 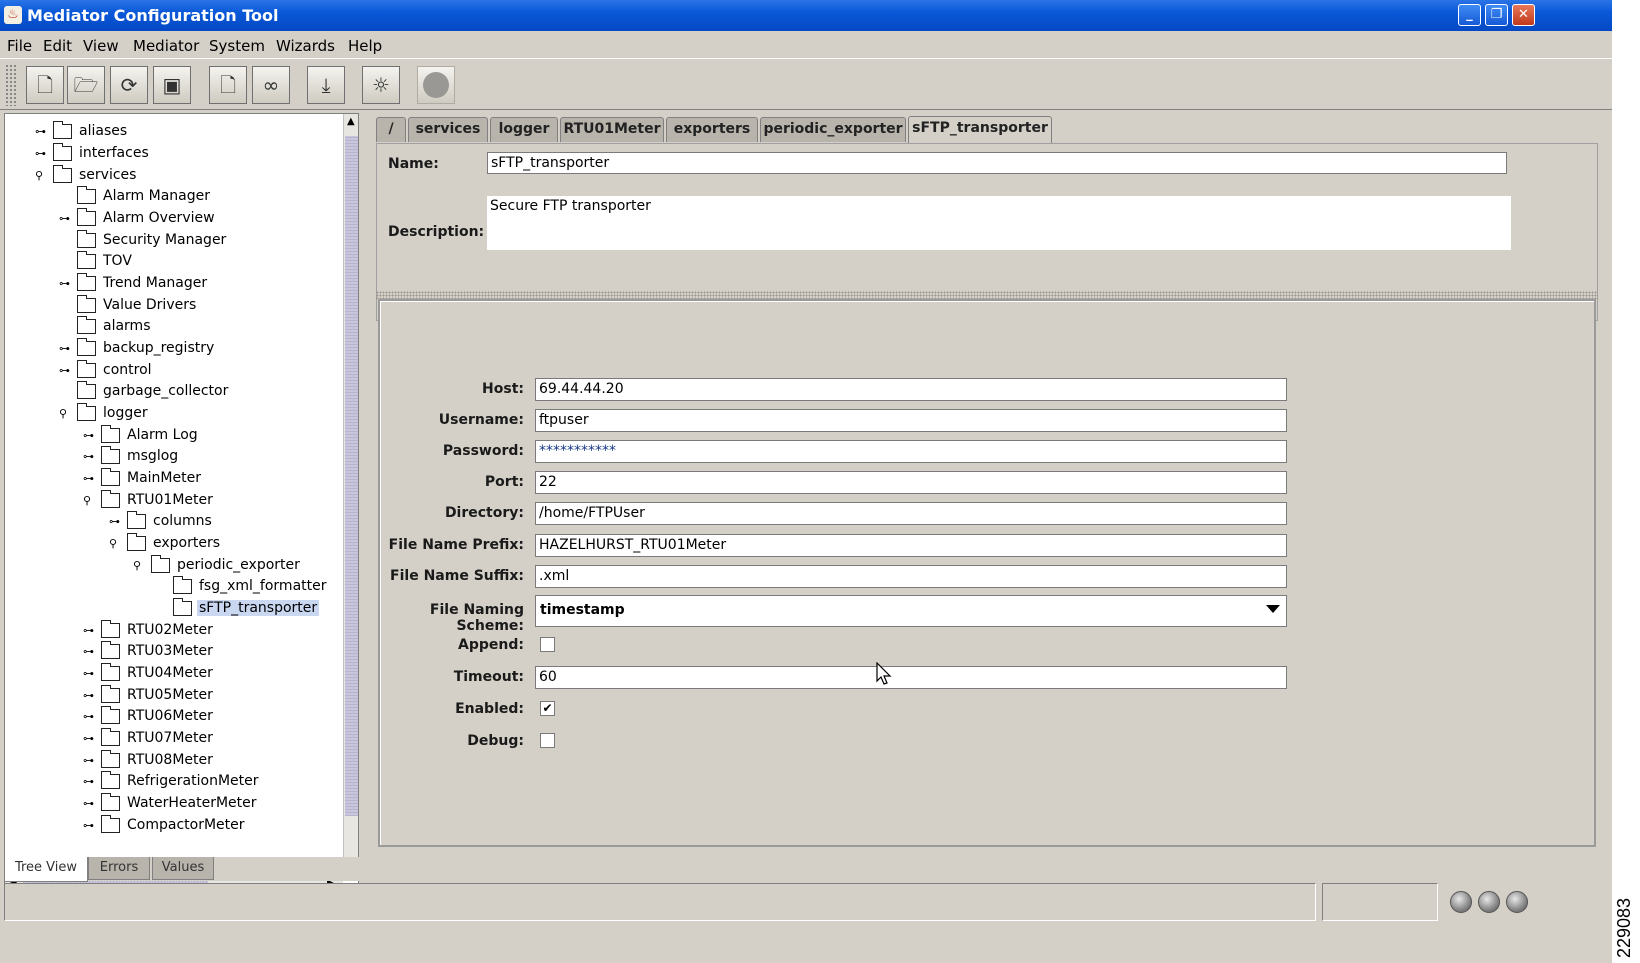 What do you see at coordinates (911, 389) in the screenshot?
I see `host-input: 69.44.44.20` at bounding box center [911, 389].